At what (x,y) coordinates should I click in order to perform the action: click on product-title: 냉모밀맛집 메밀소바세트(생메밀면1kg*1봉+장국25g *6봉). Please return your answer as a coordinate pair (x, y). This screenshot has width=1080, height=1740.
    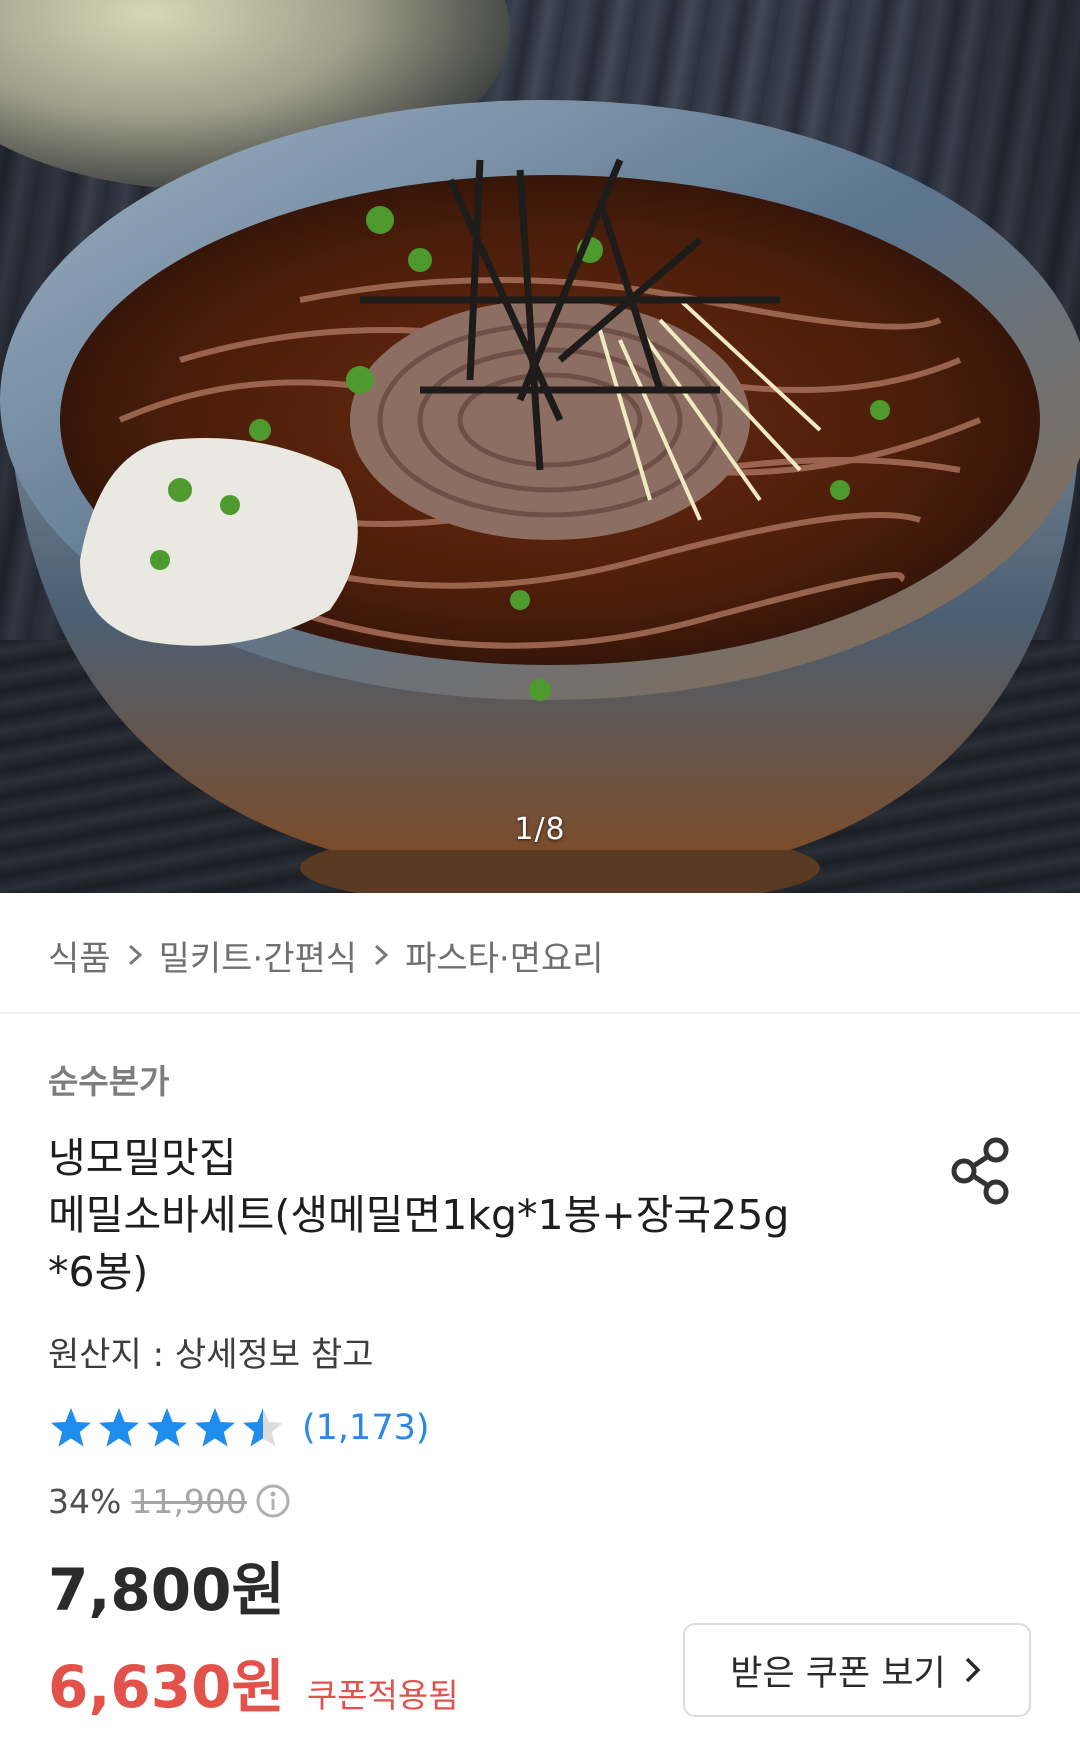
    Looking at the image, I should click on (478, 1215).